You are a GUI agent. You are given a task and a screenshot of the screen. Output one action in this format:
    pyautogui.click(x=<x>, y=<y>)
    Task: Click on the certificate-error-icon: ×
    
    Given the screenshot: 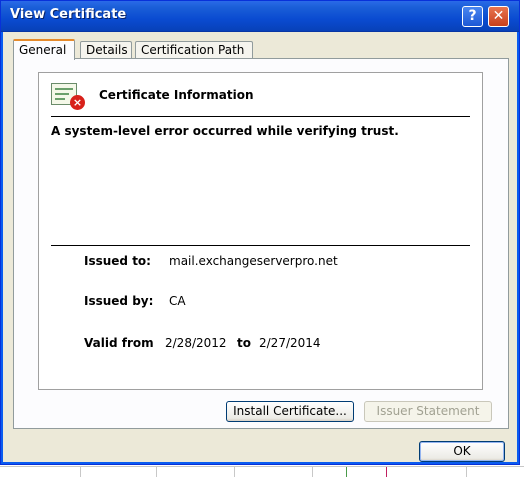 What is the action you would take?
    pyautogui.click(x=68, y=96)
    